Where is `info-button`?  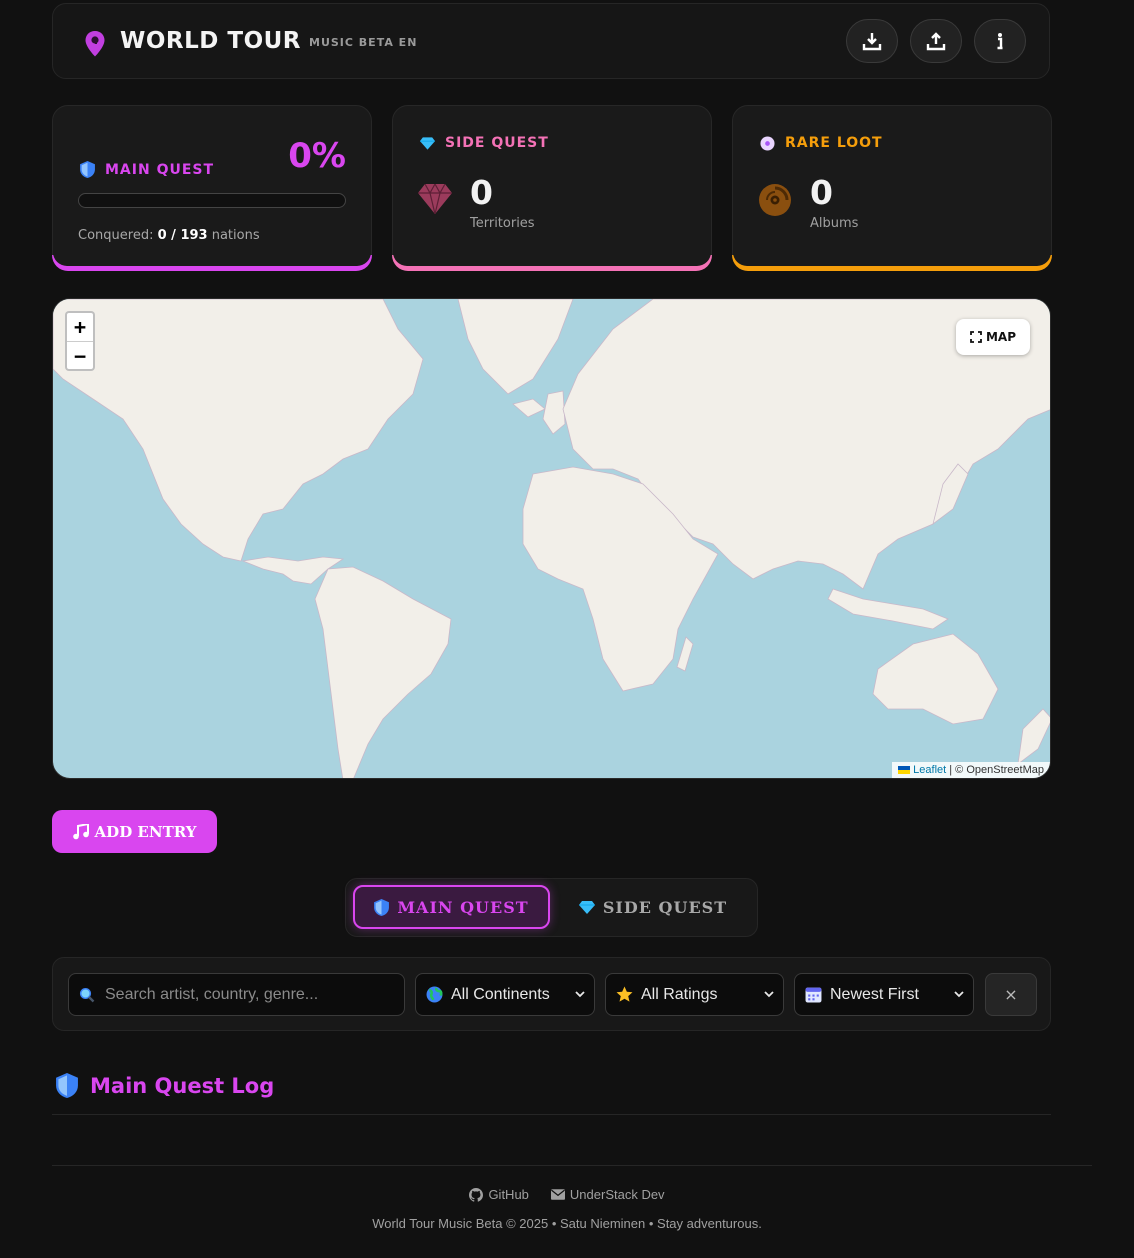
info-button is located at coordinates (1000, 41).